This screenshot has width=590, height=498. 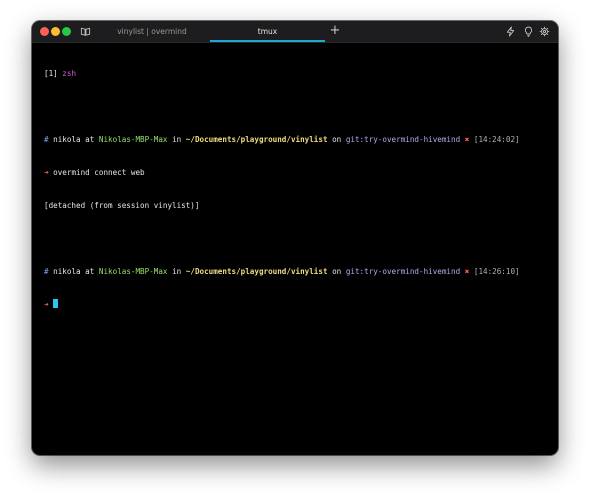 I want to click on gear-icon, so click(x=544, y=31).